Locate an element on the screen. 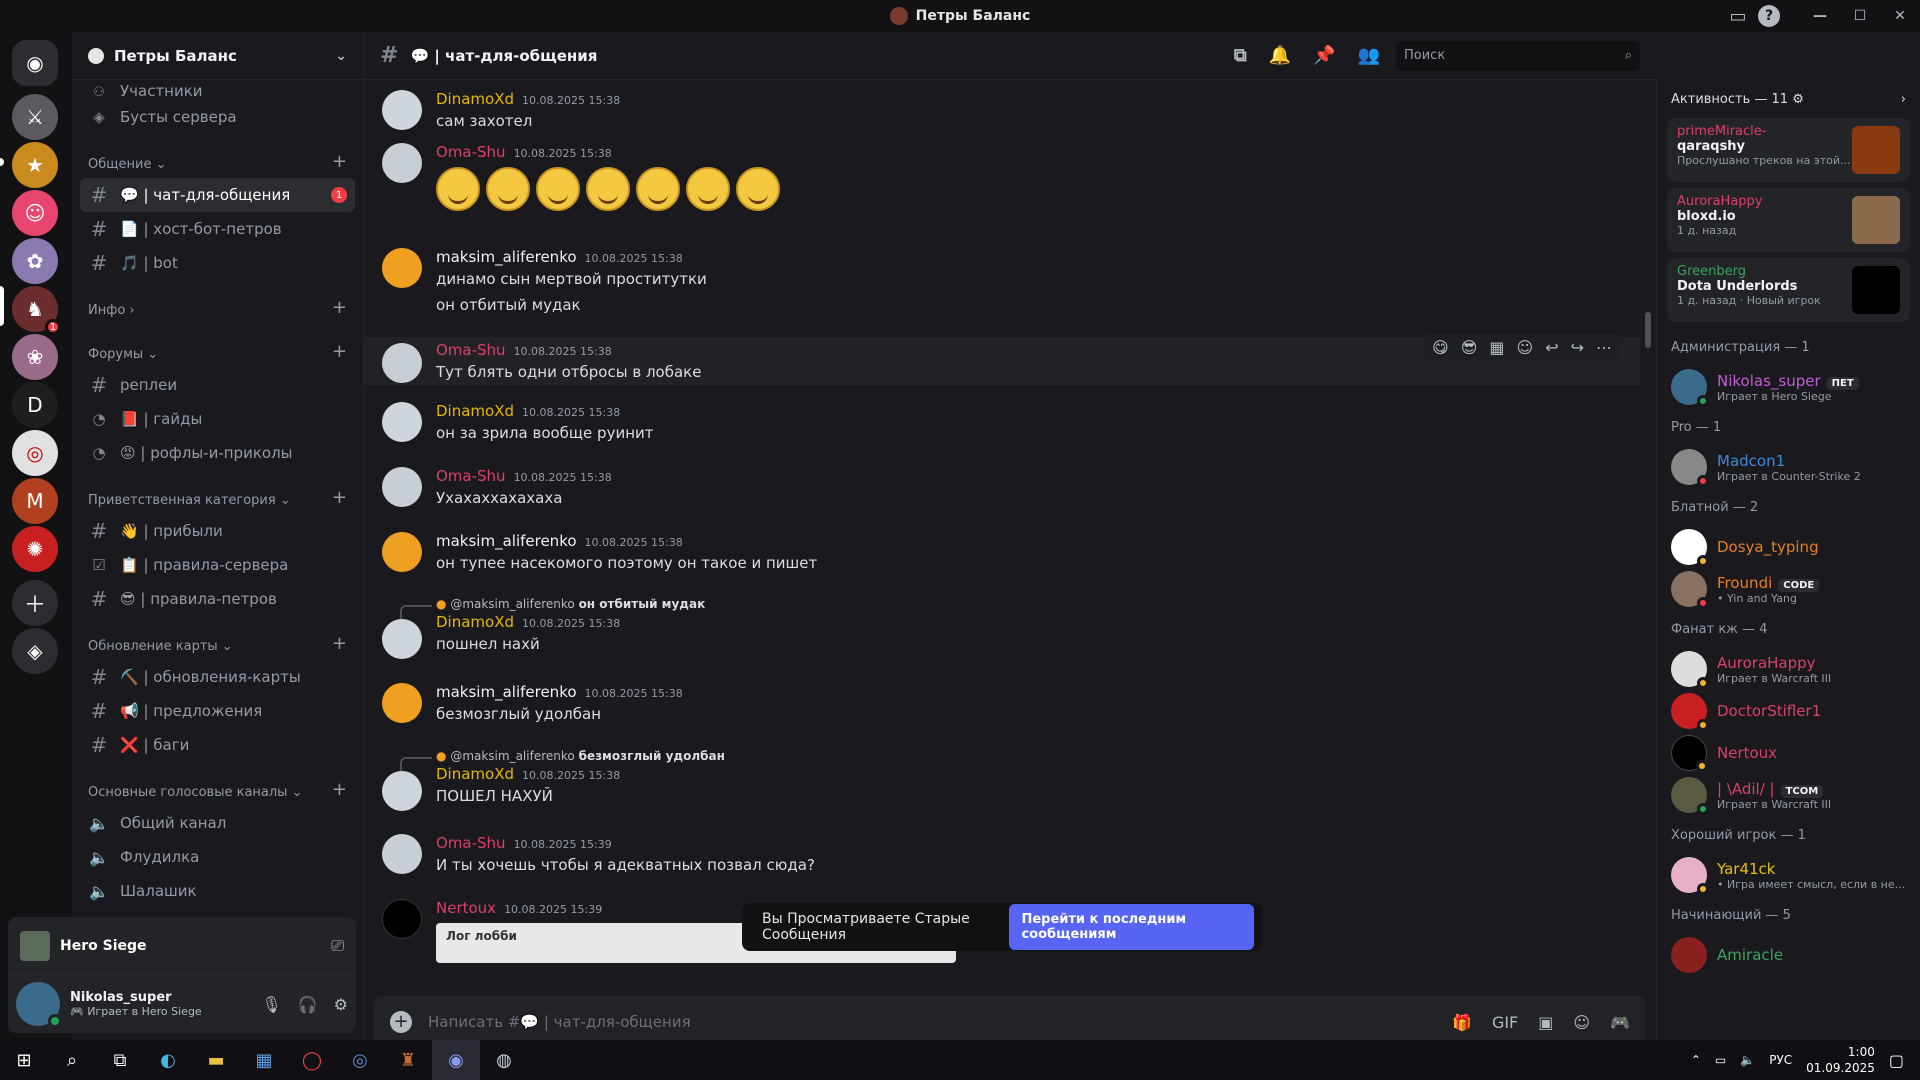  forward-icon: ↪ is located at coordinates (1577, 347).